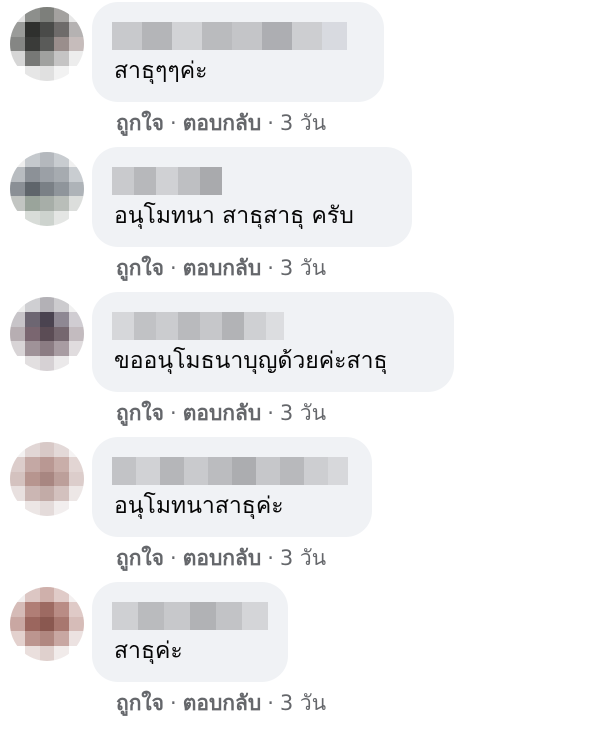 The height and width of the screenshot is (732, 600). Describe the element at coordinates (234, 216) in the screenshot. I see `comment-text: อนุโมทนา สาธุสาธุ ครับ` at that location.